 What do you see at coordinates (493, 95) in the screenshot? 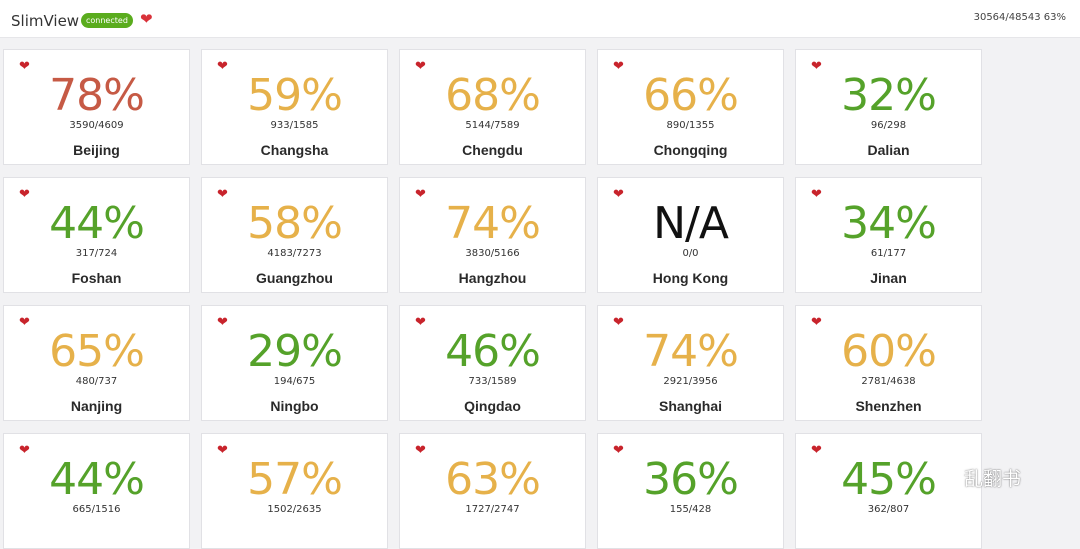
I see `city-percentage: 68%` at bounding box center [493, 95].